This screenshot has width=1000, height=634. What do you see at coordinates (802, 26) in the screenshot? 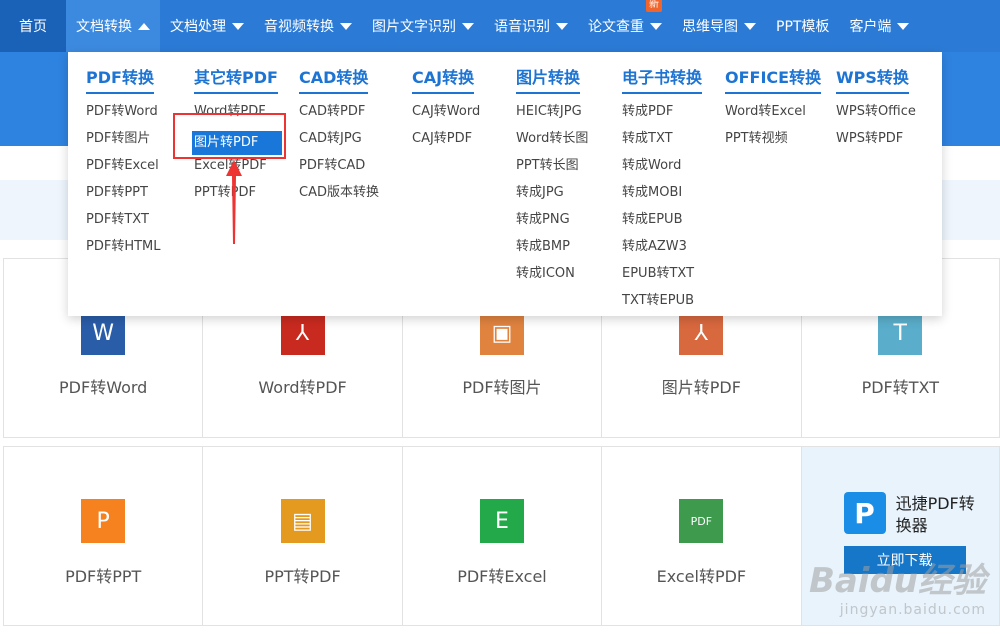
I see `nav-item-8: PPT模板` at bounding box center [802, 26].